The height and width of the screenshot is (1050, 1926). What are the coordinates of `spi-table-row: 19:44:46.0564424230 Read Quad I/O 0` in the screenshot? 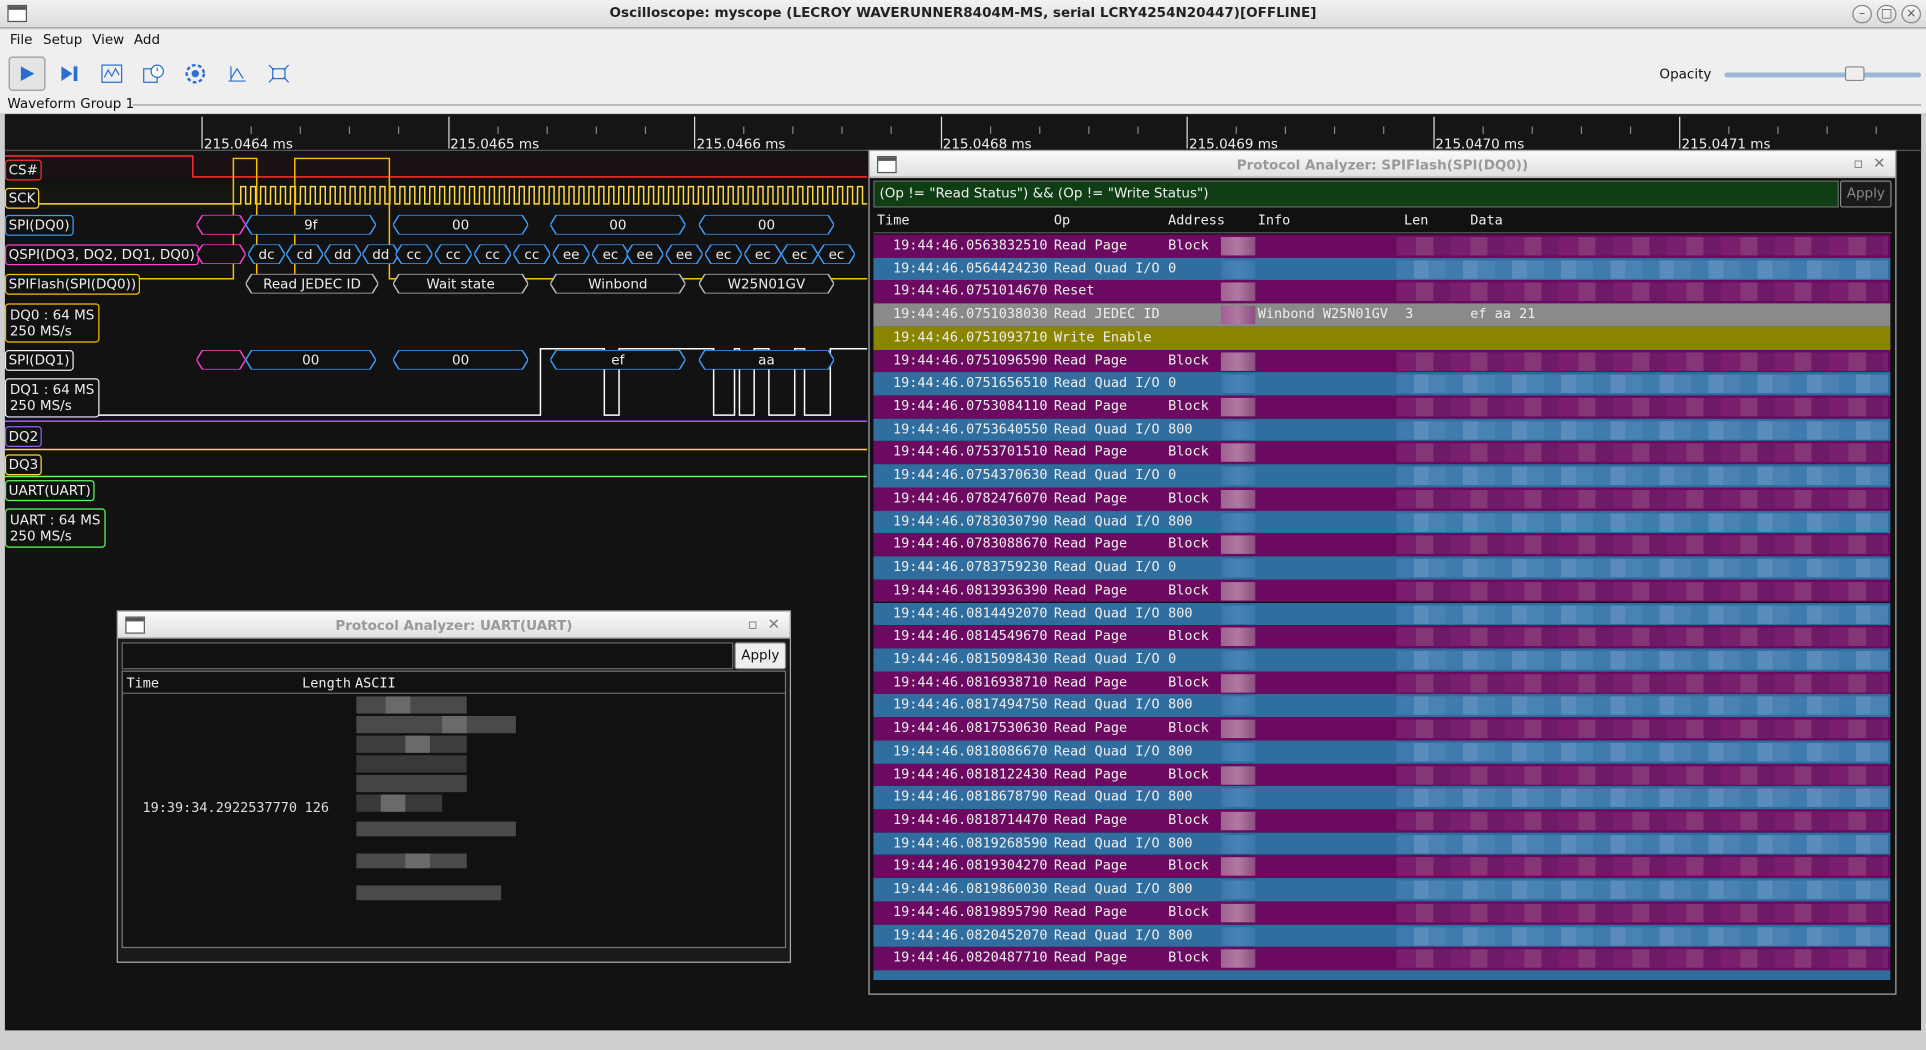 It's located at (1382, 269).